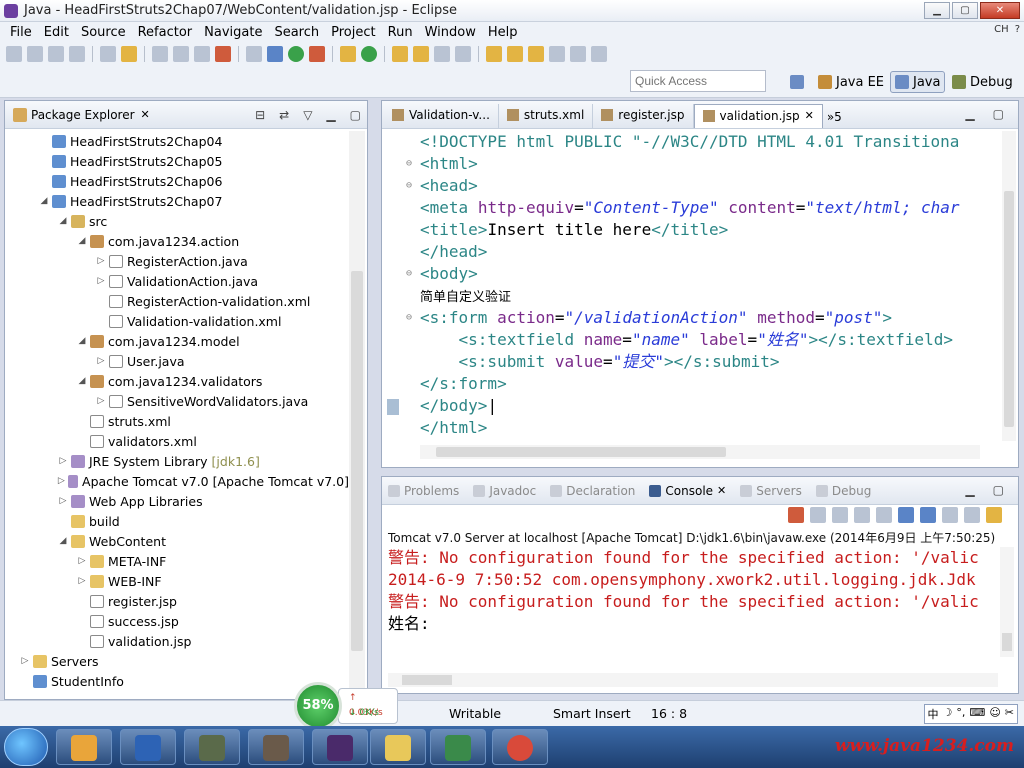 This screenshot has height=768, width=1024. I want to click on quick-access-input, so click(698, 81).